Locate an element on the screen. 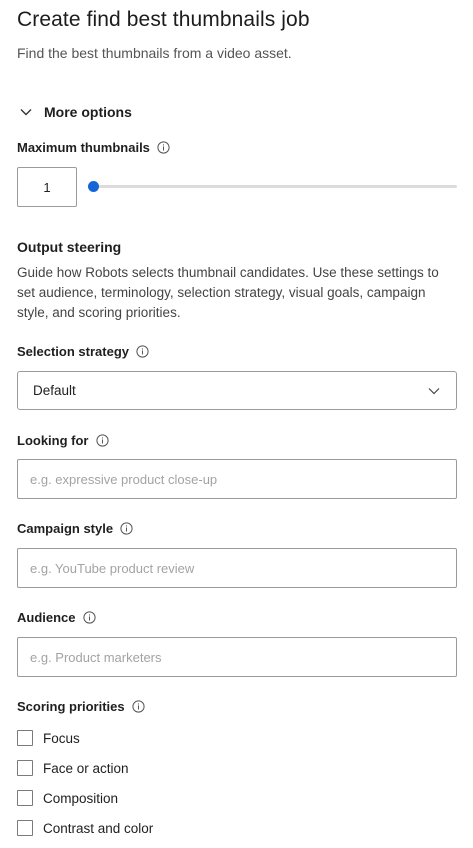  more-options-toggle: More options is located at coordinates (74, 112).